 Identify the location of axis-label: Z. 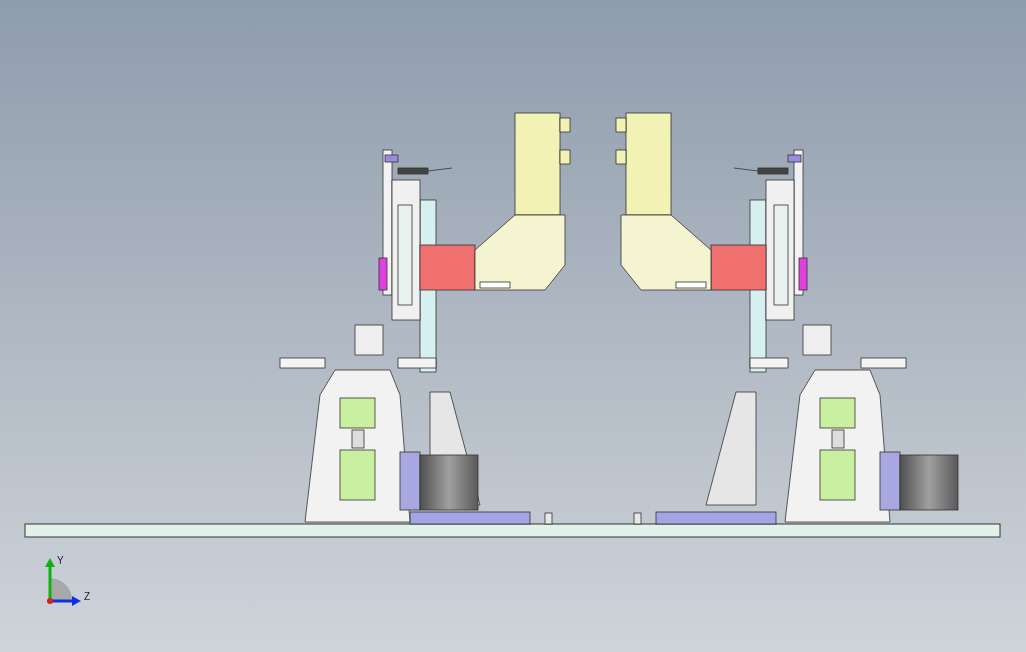
(87, 596).